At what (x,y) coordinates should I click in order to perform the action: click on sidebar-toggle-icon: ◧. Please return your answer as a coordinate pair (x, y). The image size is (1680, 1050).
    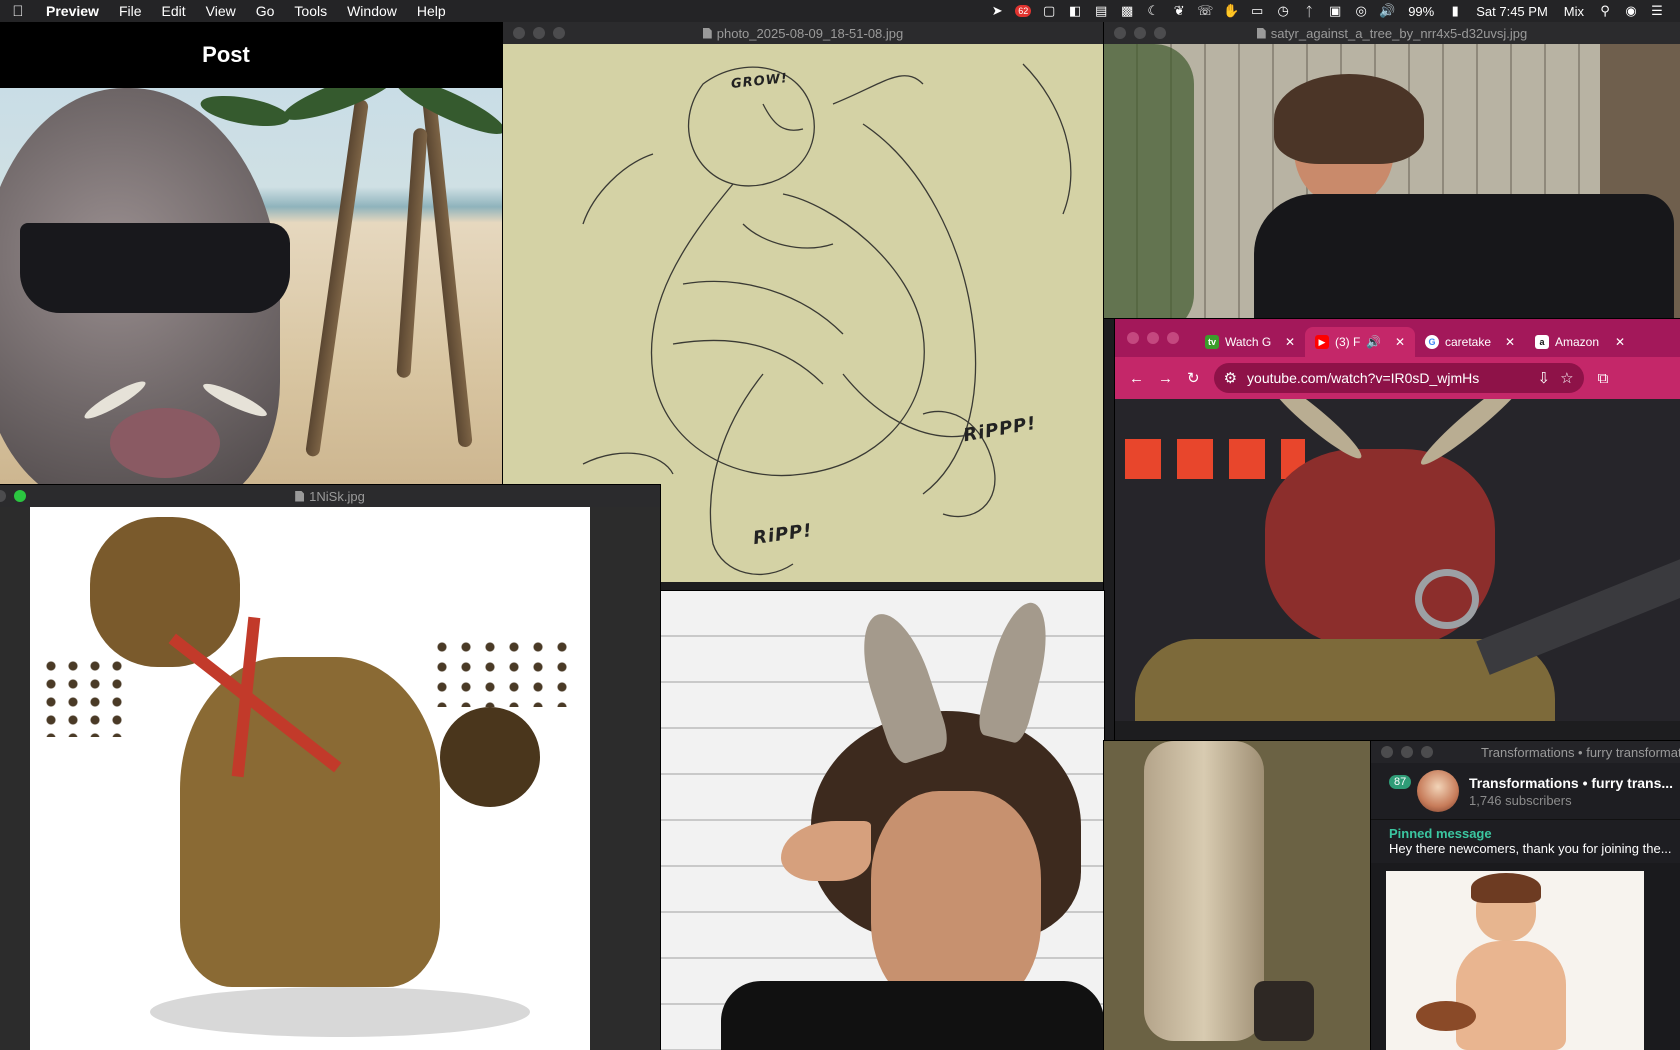
    Looking at the image, I should click on (1075, 11).